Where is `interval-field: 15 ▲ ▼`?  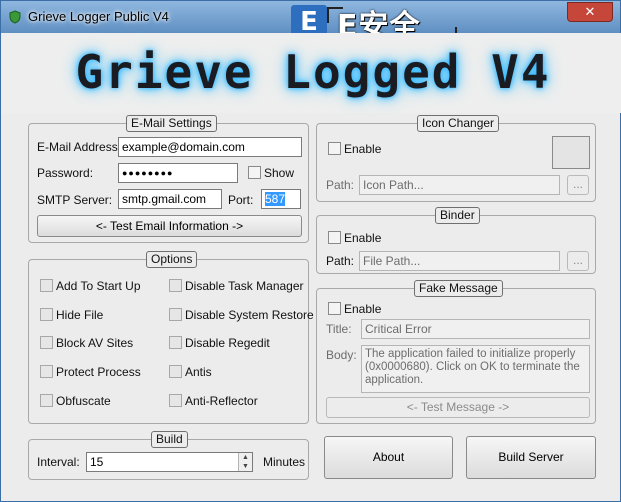
interval-field: 15 ▲ ▼ is located at coordinates (169, 462).